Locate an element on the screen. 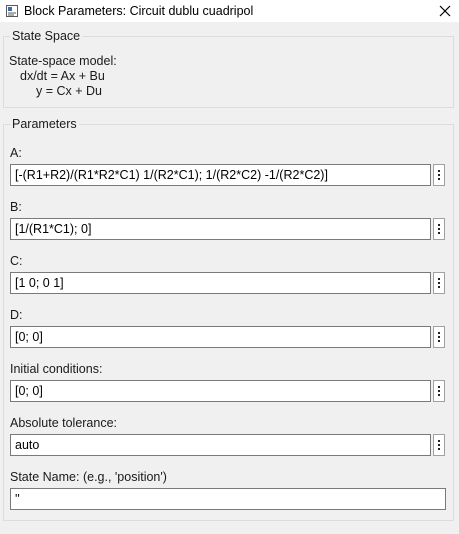  matrix-c-input is located at coordinates (220, 283).